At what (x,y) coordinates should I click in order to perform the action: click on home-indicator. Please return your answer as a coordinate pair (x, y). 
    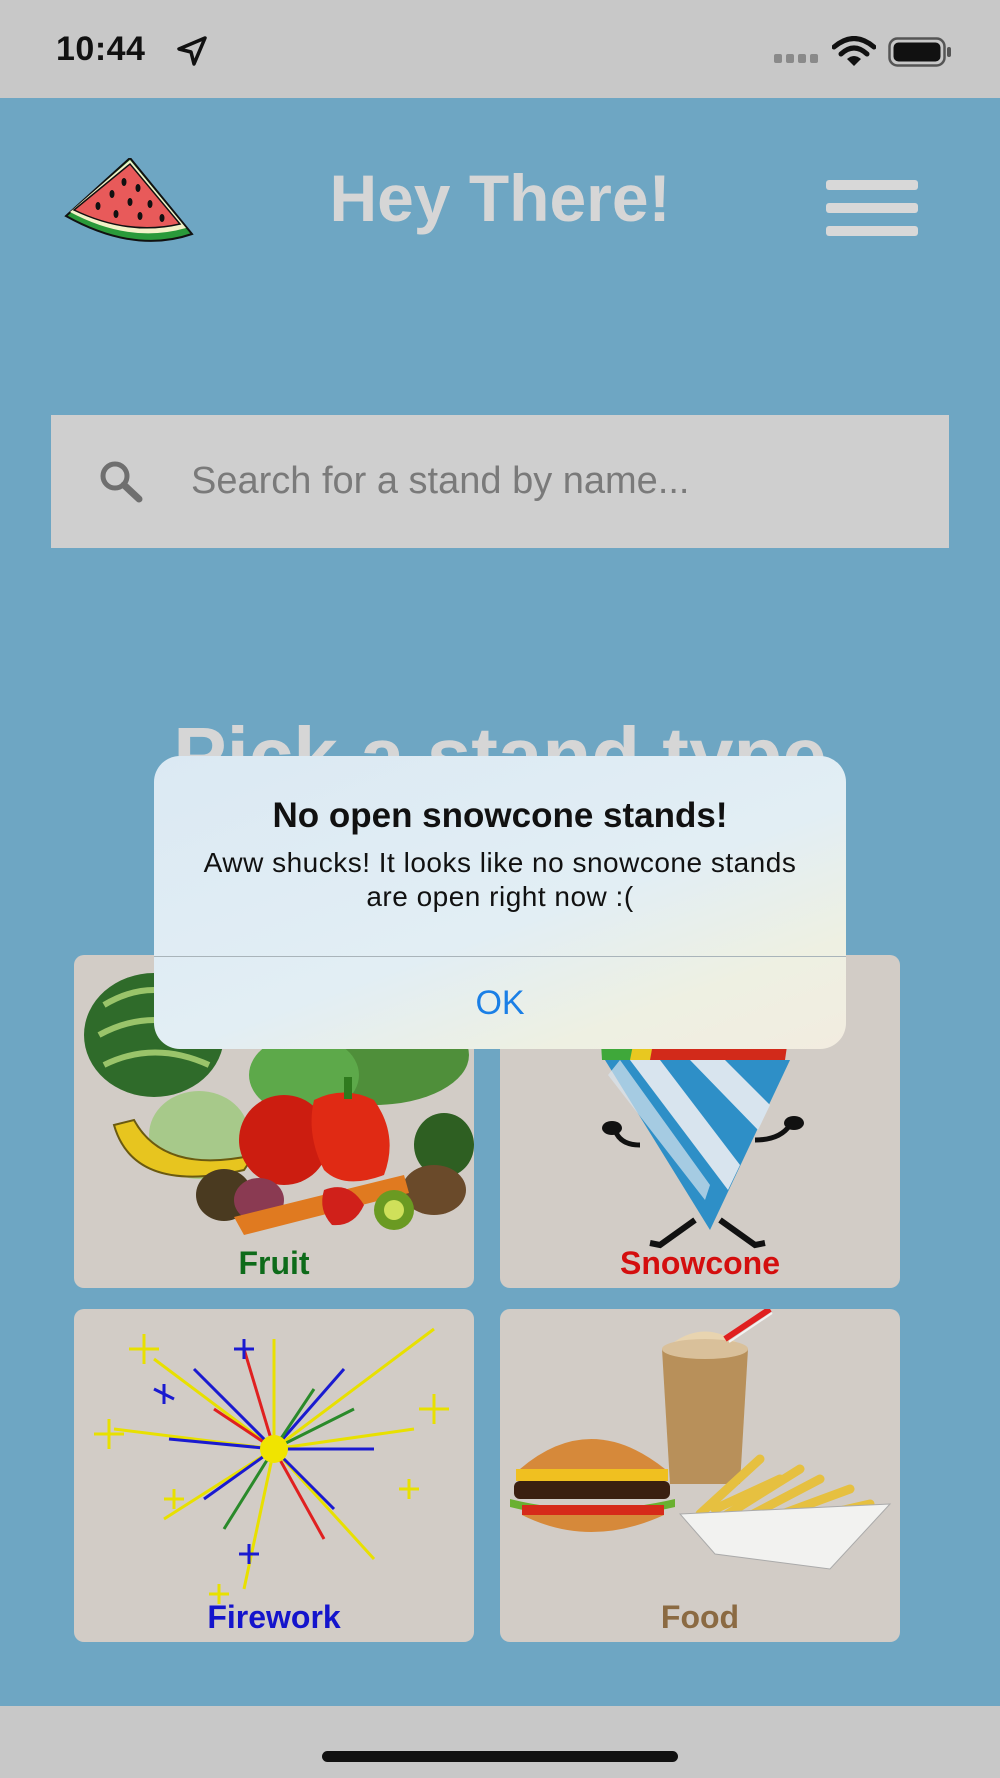
    Looking at the image, I should click on (500, 1756).